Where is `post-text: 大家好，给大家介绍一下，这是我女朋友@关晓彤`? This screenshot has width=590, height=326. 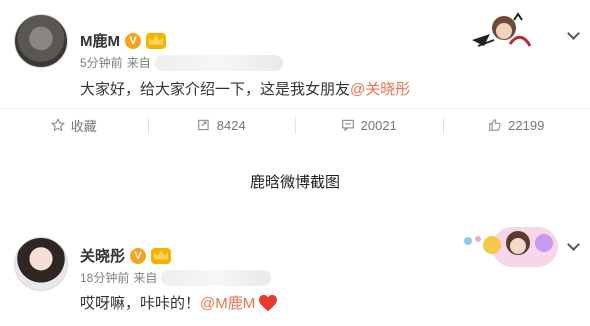
post-text: 大家好，给大家介绍一下，这是我女朋友@关晓彤 is located at coordinates (245, 88).